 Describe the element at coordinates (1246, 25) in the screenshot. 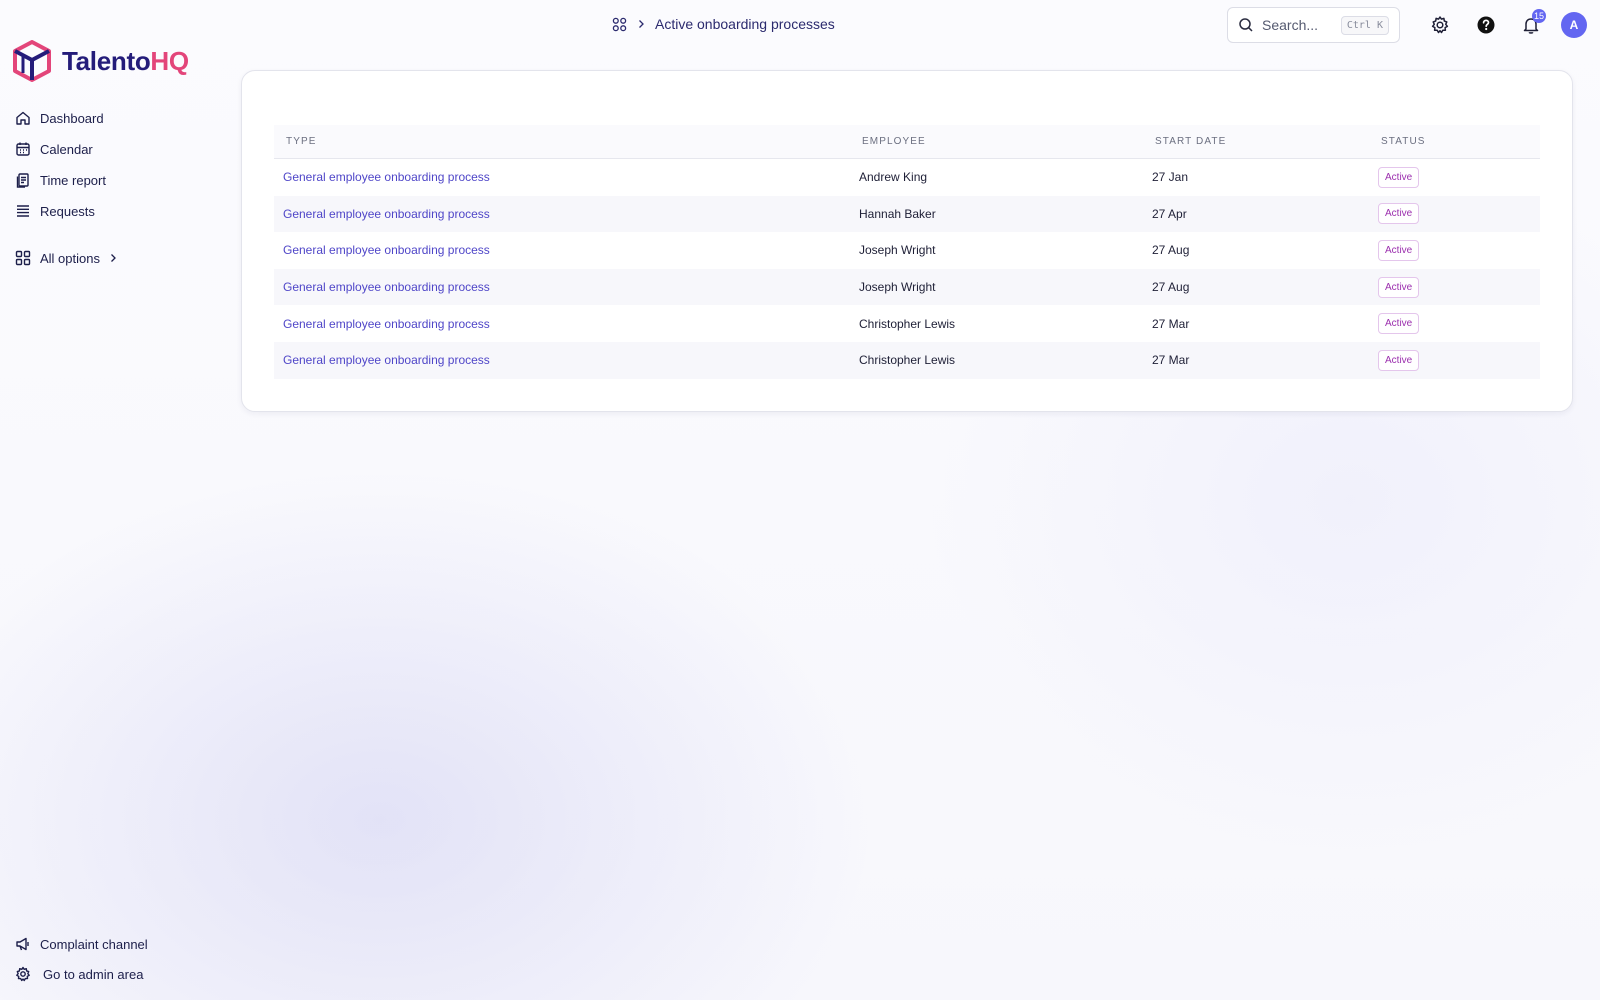

I see `search-icon` at that location.